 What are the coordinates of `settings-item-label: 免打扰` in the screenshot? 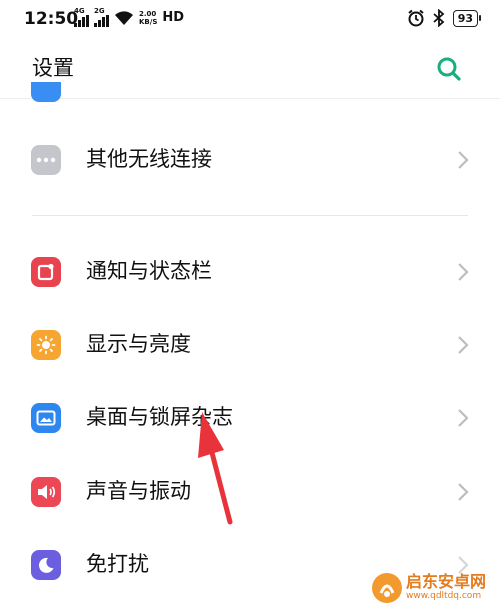 It's located at (117, 564).